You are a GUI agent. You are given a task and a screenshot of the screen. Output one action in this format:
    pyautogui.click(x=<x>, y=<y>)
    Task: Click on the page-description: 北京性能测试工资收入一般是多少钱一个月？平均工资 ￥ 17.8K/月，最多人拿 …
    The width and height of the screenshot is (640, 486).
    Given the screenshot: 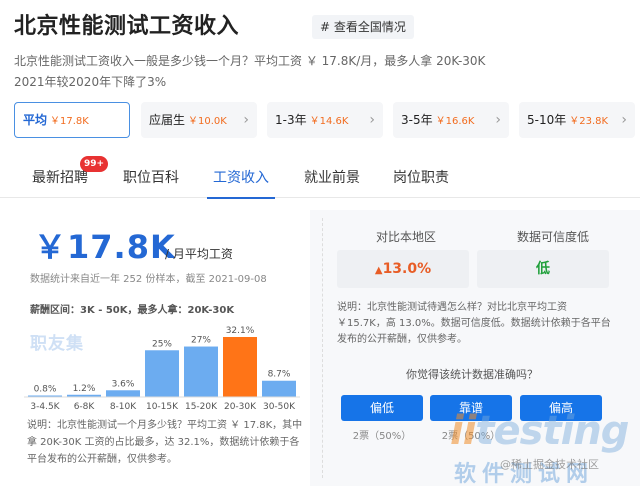 What is the action you would take?
    pyautogui.click(x=254, y=72)
    